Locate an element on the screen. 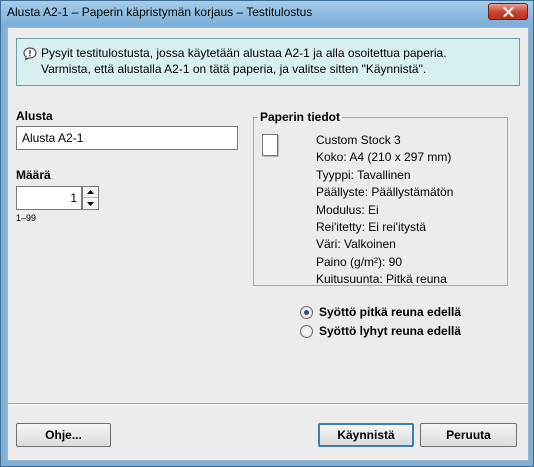 This screenshot has height=467, width=534. paper-type: Tyyppi: Tavallinen is located at coordinates (363, 174).